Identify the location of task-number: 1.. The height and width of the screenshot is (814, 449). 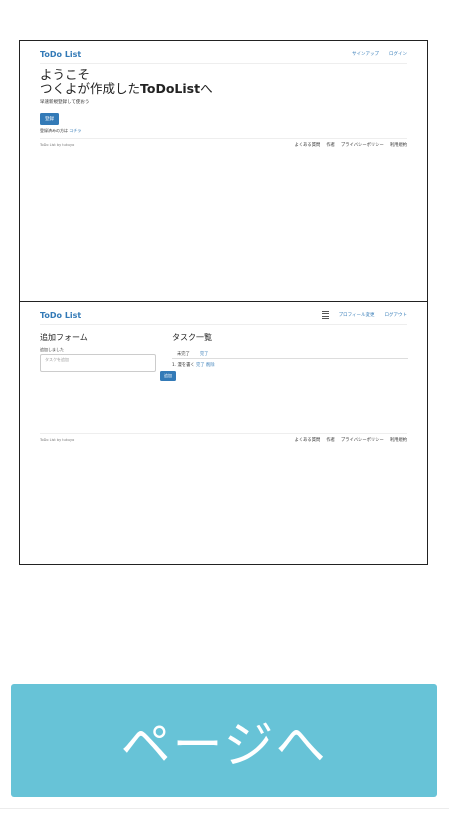
(174, 365).